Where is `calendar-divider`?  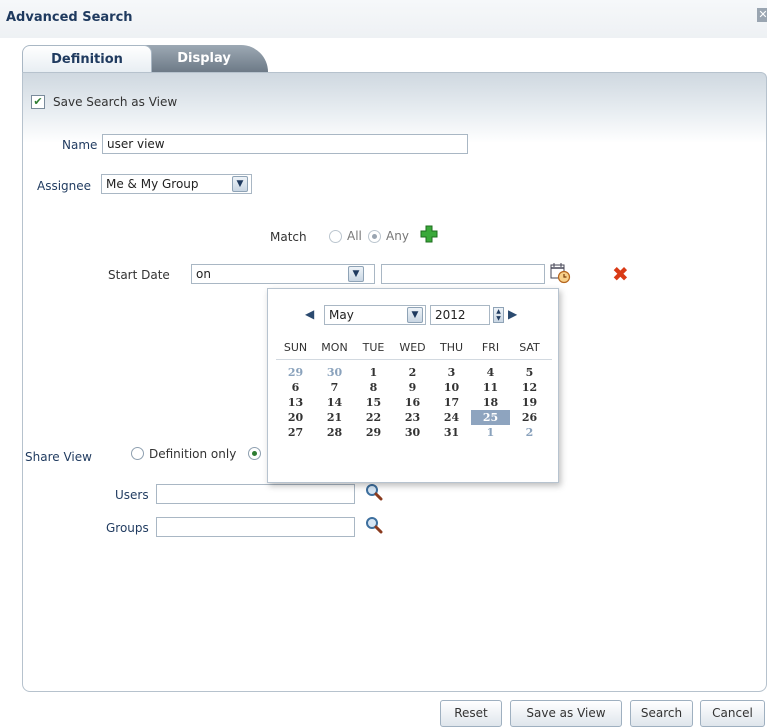
calendar-divider is located at coordinates (414, 359).